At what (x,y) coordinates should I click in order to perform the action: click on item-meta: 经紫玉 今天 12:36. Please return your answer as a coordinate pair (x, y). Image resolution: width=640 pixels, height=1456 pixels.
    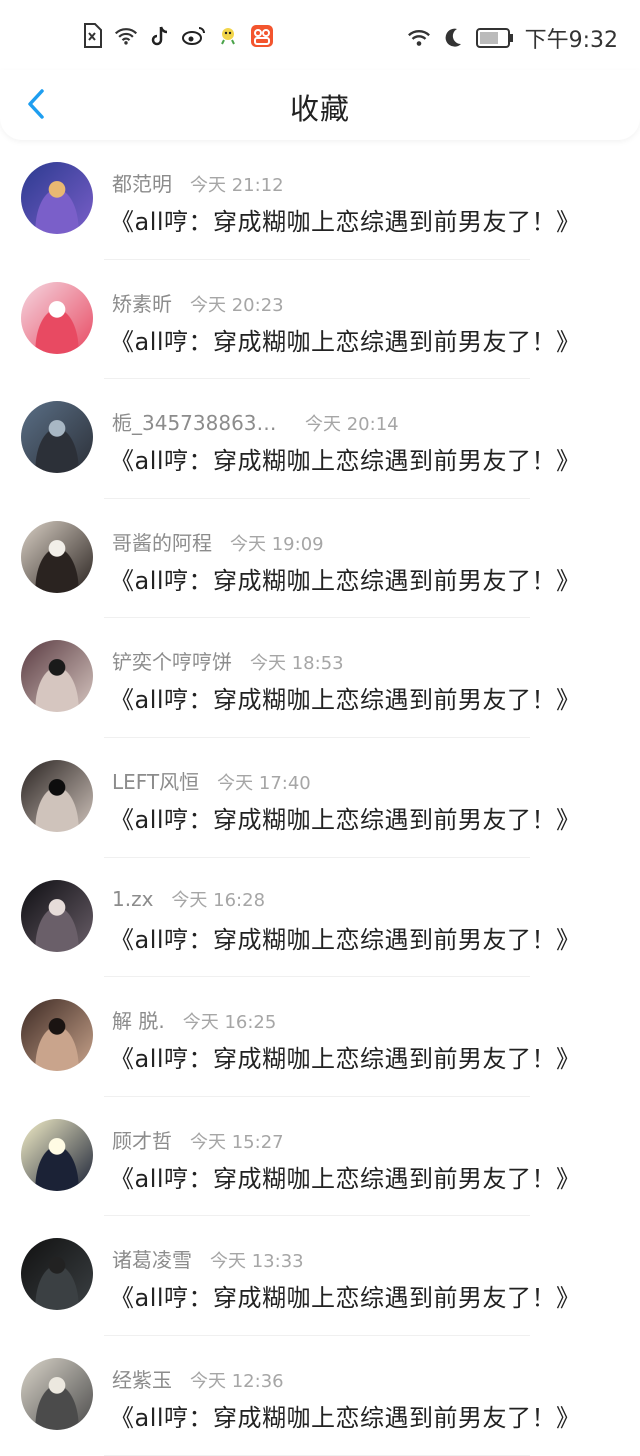
    Looking at the image, I should click on (198, 1378).